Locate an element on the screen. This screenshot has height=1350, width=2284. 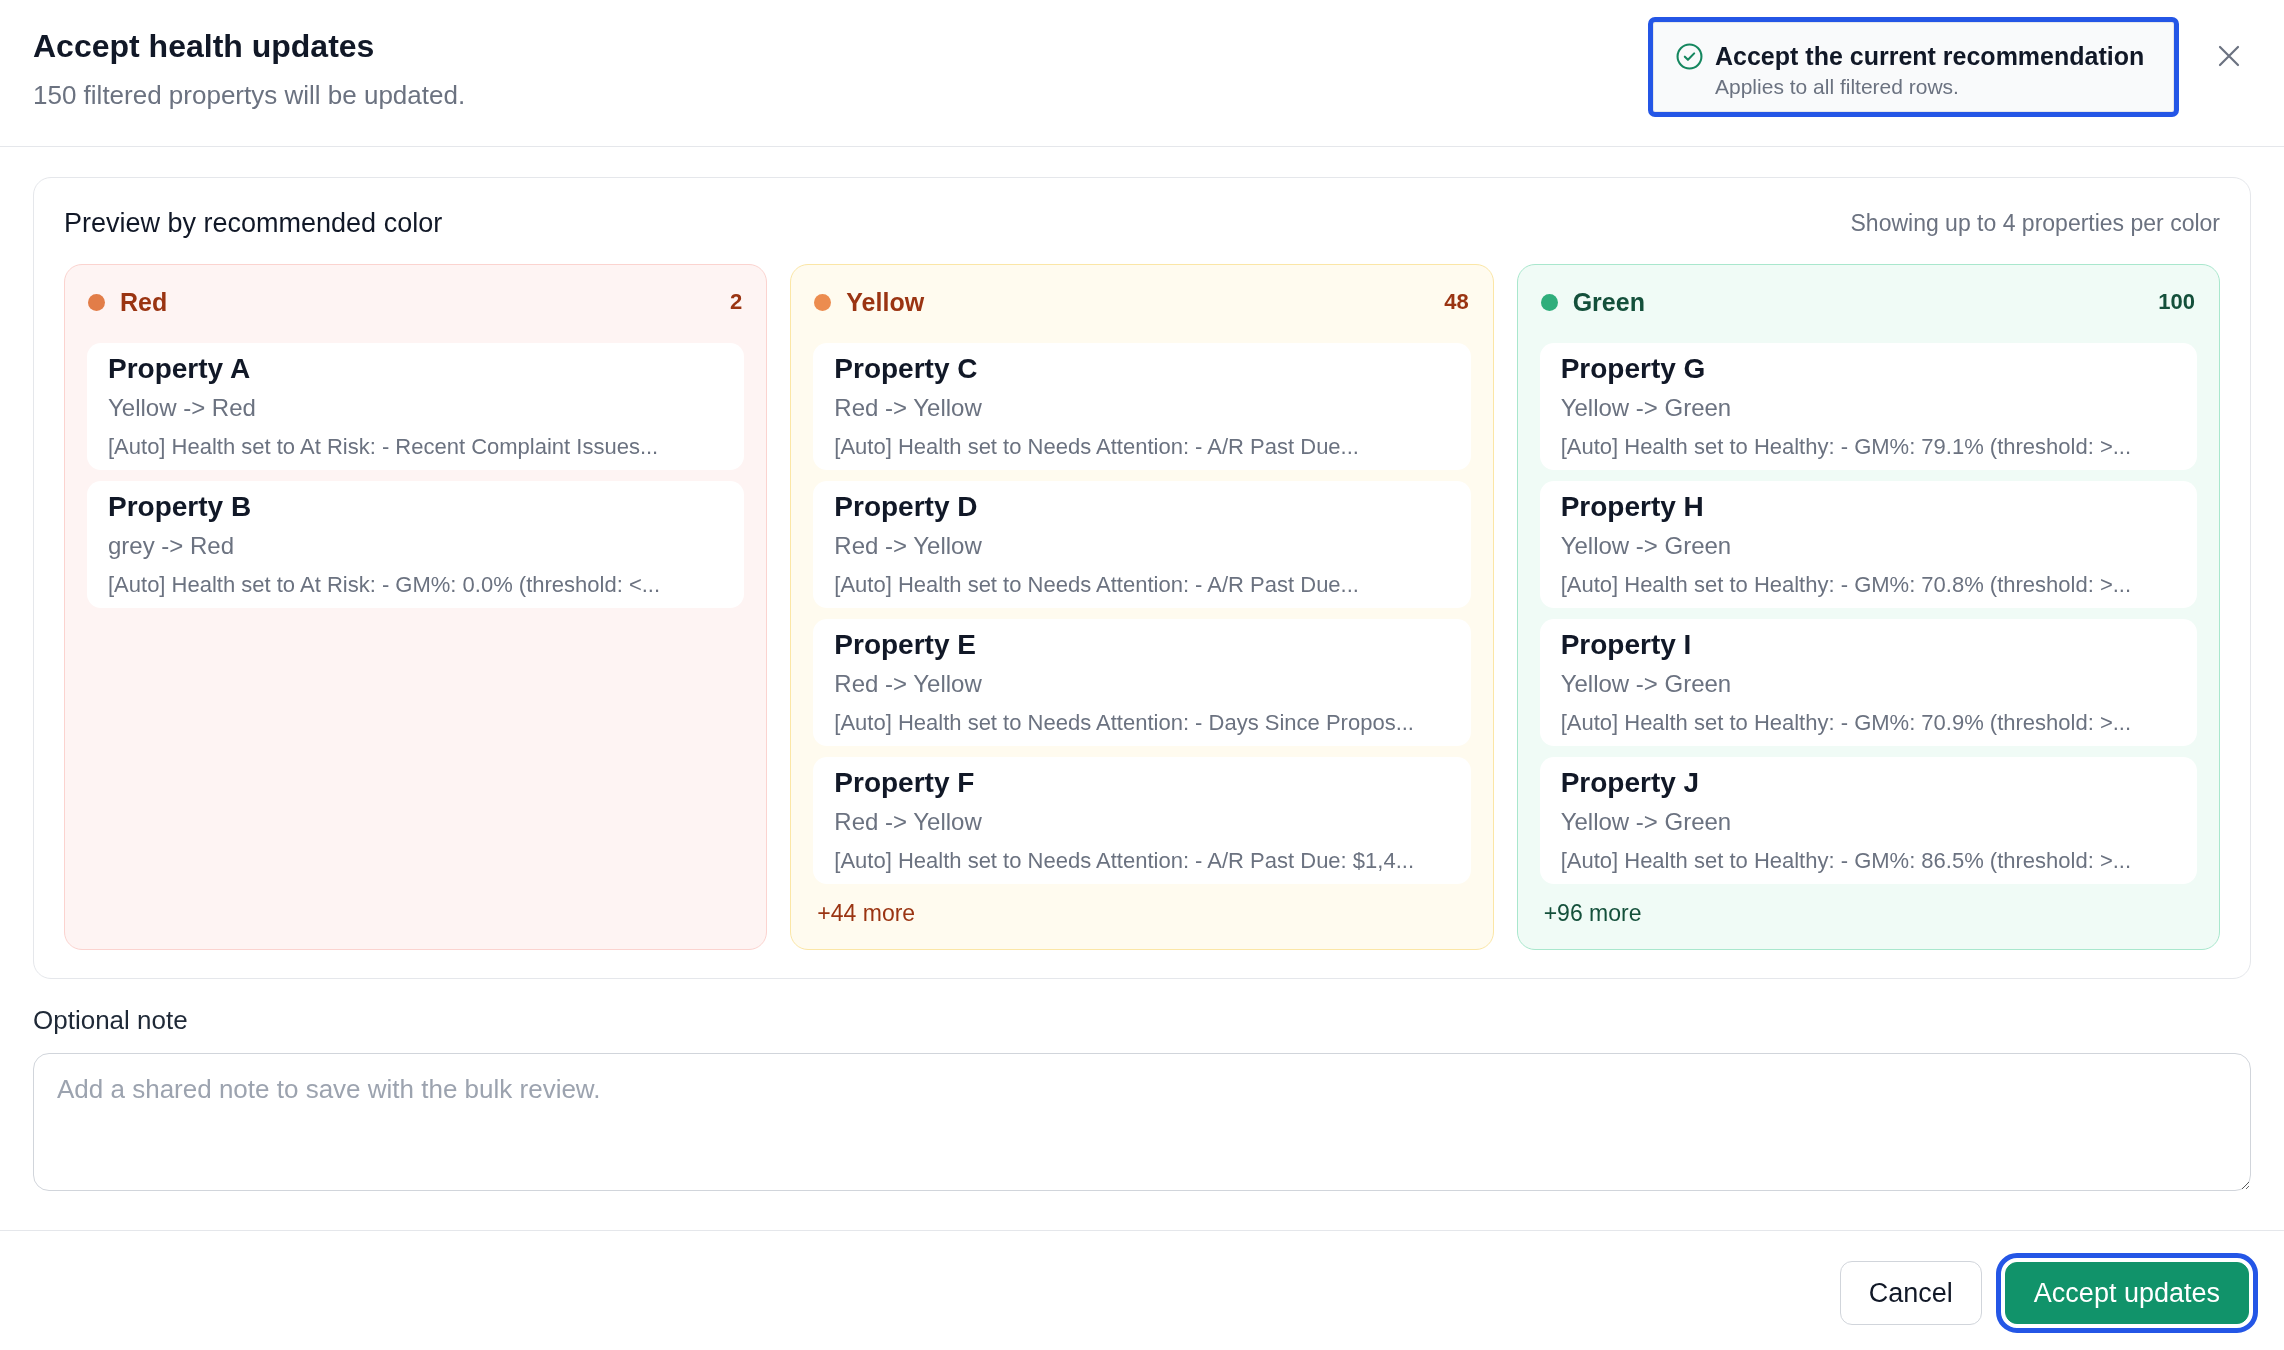
group-name: Green is located at coordinates (1608, 302).